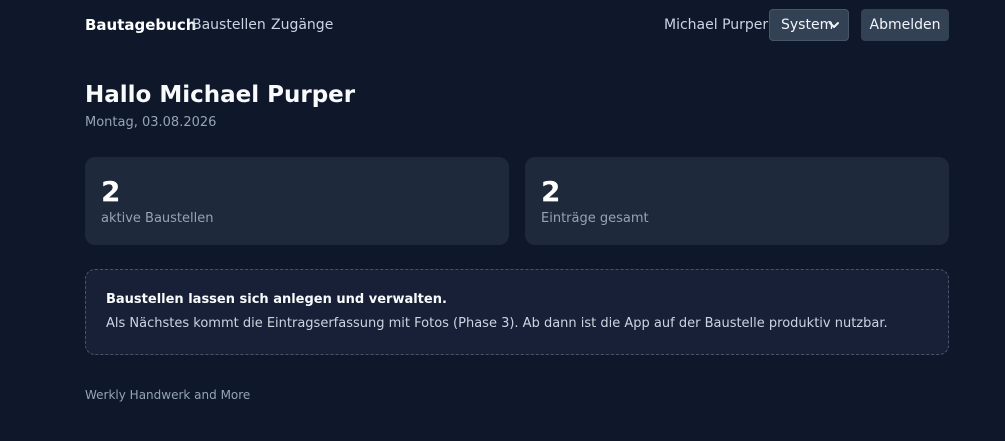  I want to click on chevron-down-icon, so click(834, 25).